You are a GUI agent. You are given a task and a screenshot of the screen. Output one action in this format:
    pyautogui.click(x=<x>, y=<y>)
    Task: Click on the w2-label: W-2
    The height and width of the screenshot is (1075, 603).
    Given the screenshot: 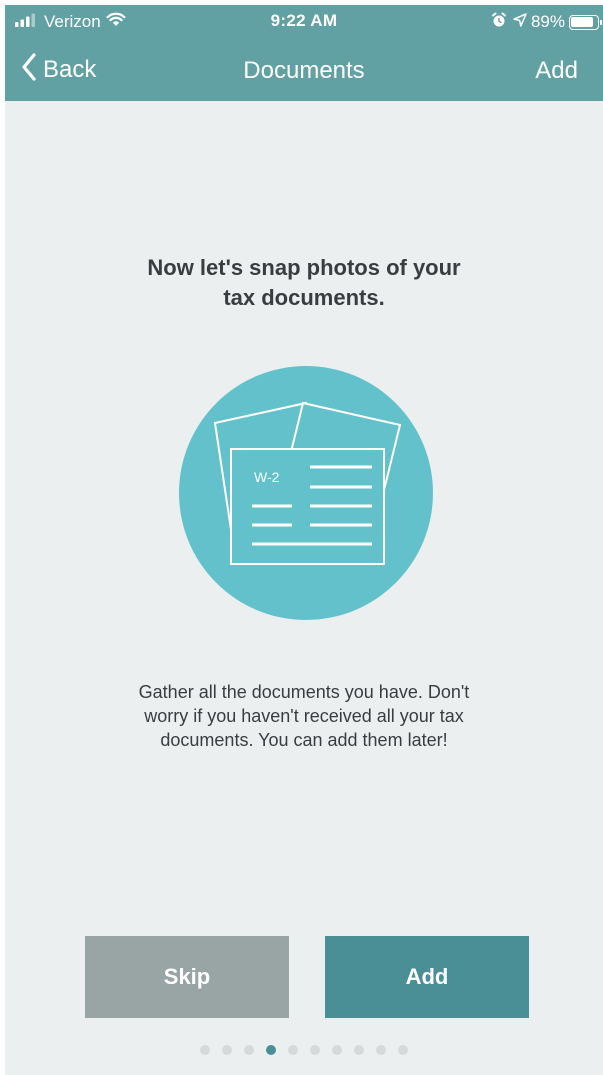 What is the action you would take?
    pyautogui.click(x=267, y=477)
    